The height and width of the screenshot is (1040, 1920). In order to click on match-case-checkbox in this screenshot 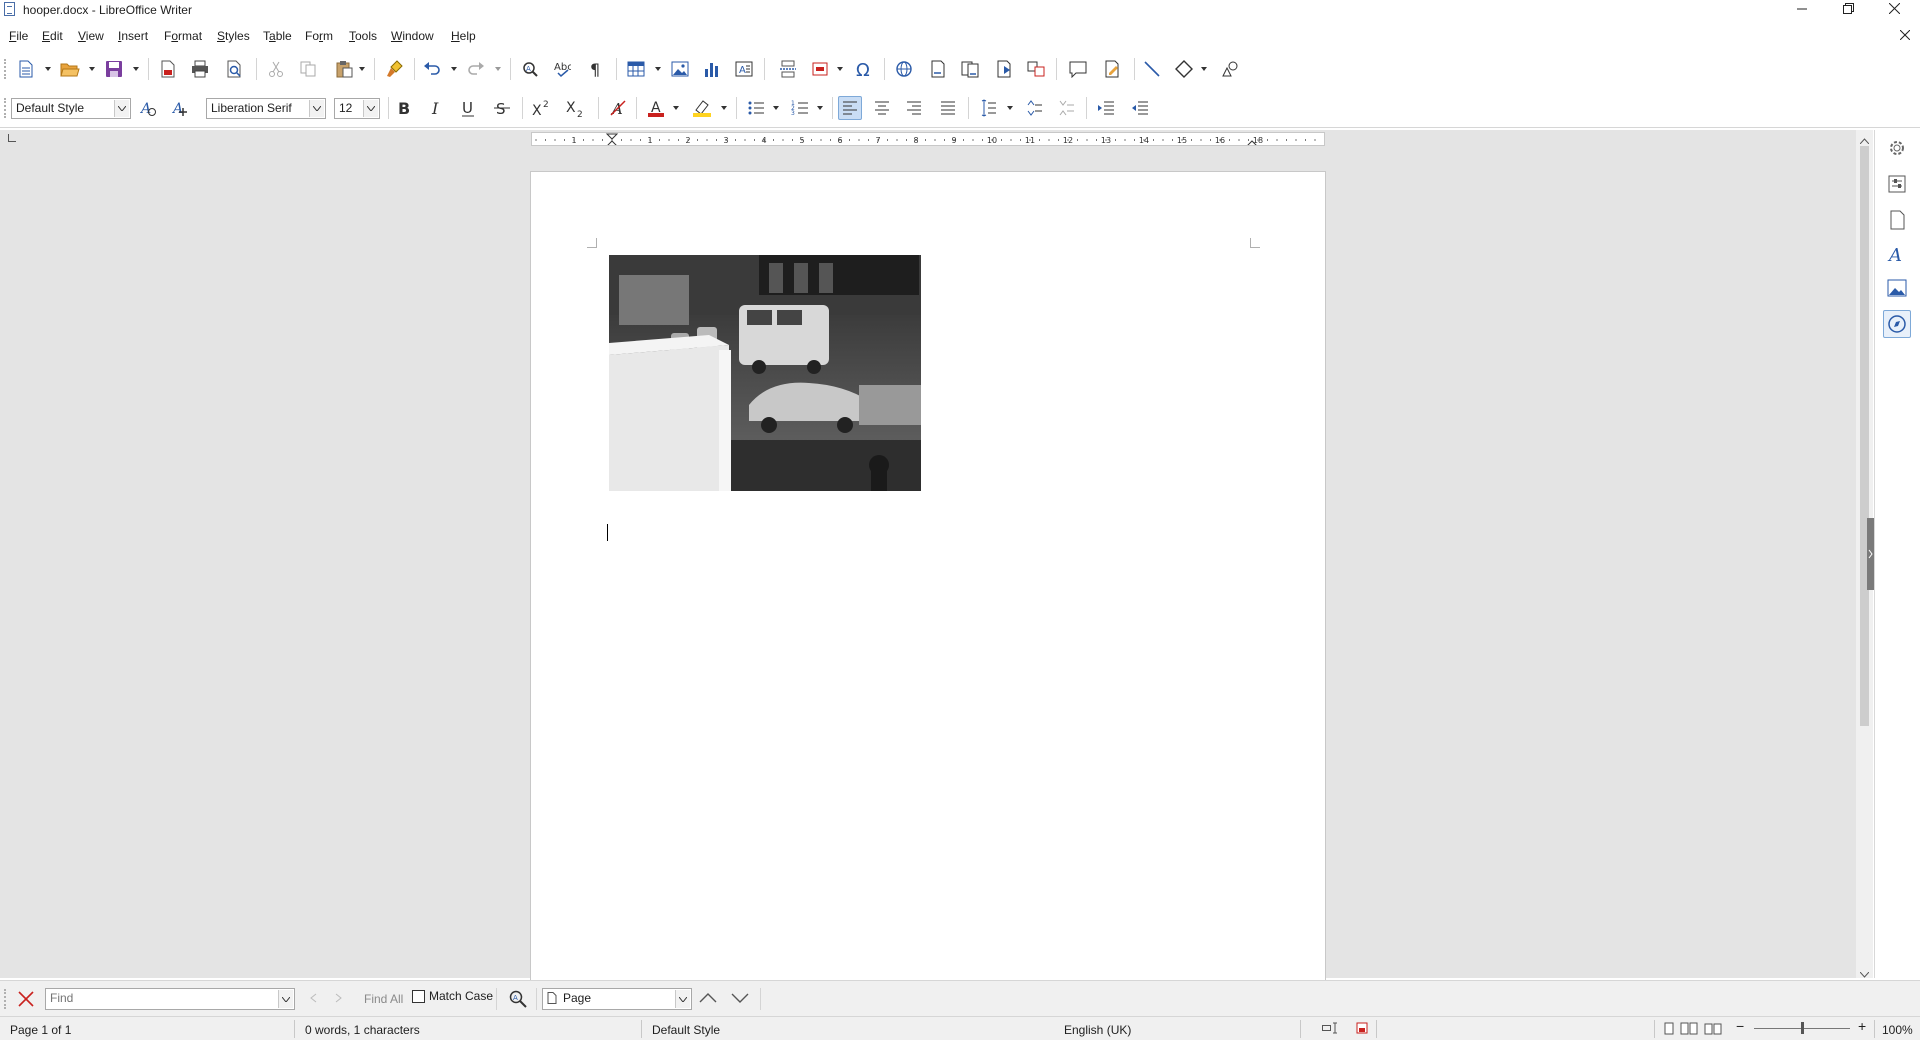, I will do `click(418, 996)`.